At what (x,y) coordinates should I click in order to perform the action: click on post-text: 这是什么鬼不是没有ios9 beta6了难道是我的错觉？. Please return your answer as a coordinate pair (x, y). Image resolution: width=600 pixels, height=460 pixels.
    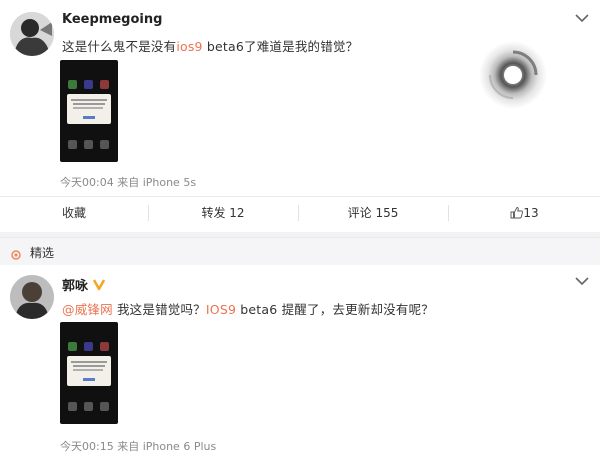
    Looking at the image, I should click on (210, 45).